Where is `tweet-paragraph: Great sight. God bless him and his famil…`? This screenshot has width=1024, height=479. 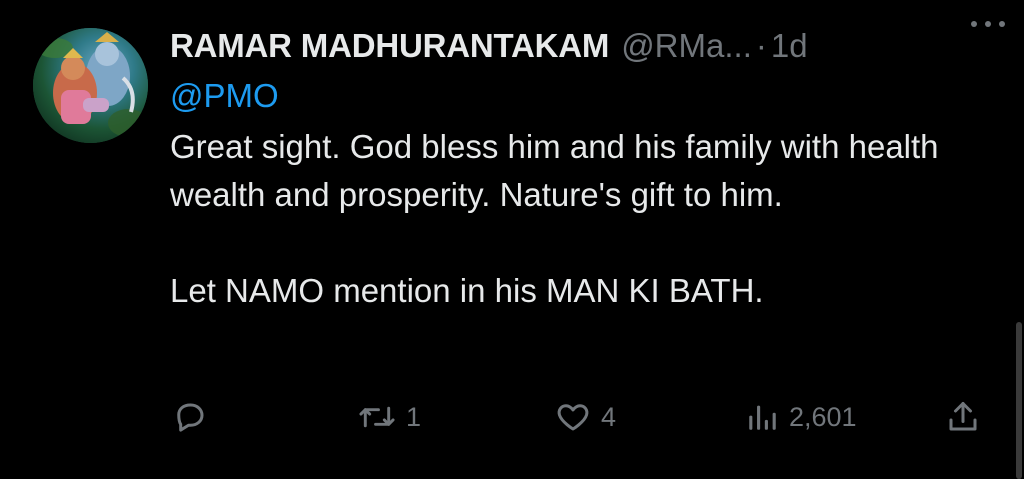
tweet-paragraph: Great sight. God bless him and his famil… is located at coordinates (554, 170).